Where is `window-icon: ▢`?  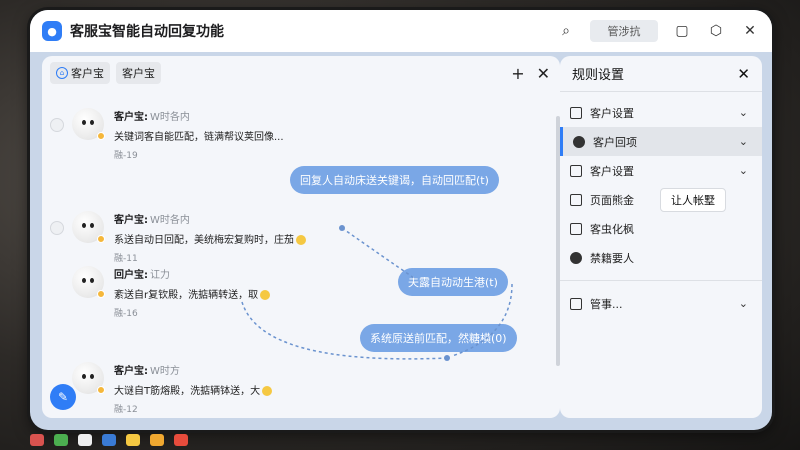
window-icon: ▢ is located at coordinates (682, 31).